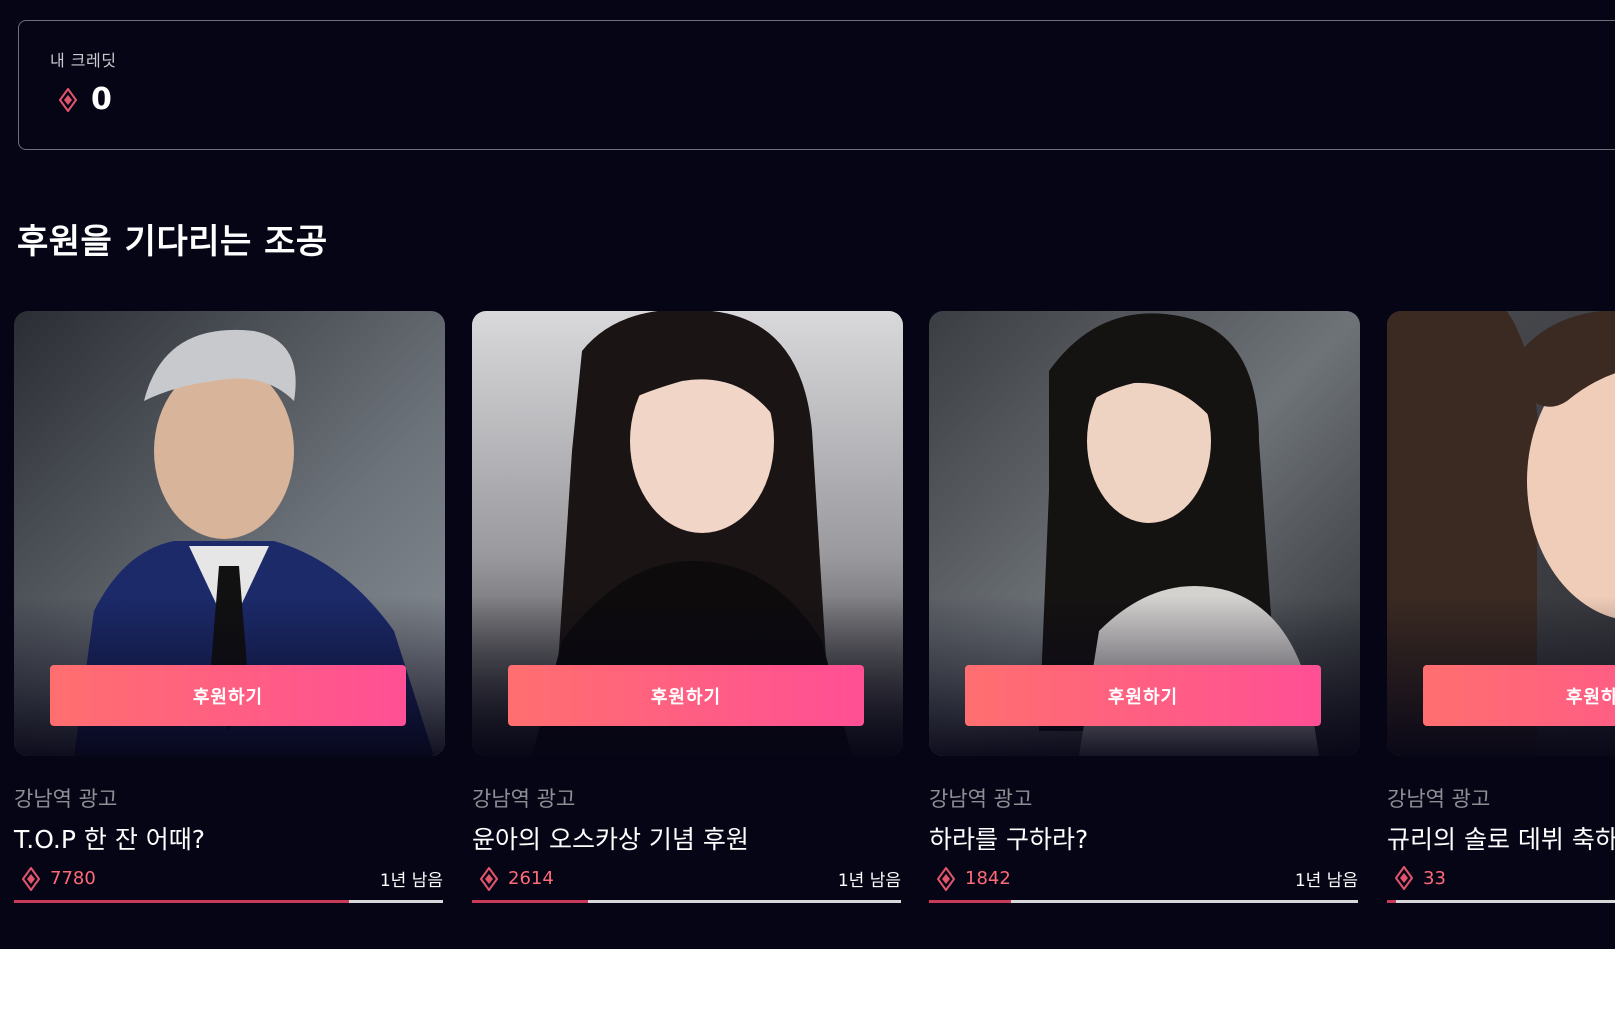 The height and width of the screenshot is (1009, 1615). What do you see at coordinates (531, 878) in the screenshot?
I see `card-amount: 2614` at bounding box center [531, 878].